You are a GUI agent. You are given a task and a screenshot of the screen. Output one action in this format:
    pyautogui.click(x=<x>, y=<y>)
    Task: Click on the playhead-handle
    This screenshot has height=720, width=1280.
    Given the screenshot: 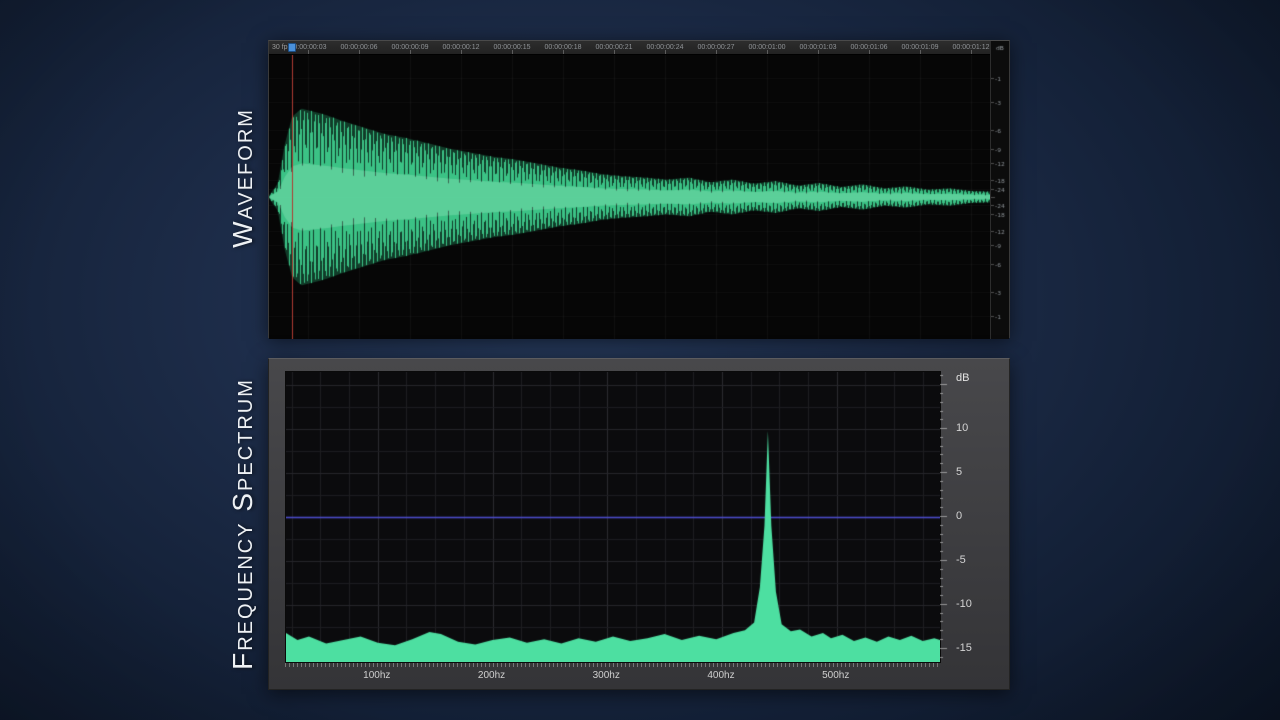 What is the action you would take?
    pyautogui.click(x=292, y=47)
    